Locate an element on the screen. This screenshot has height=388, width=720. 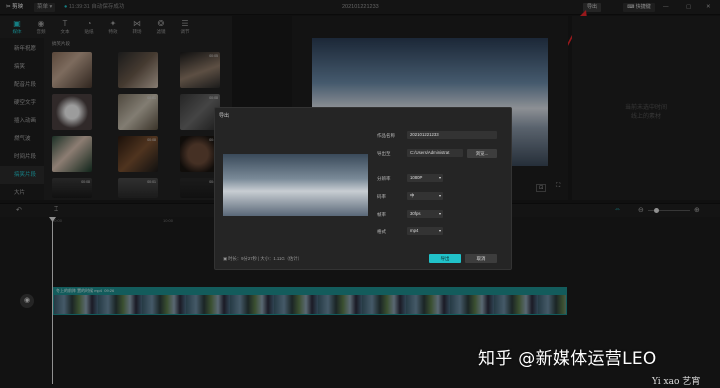
corner-logo: Yi xao 艺宵 is located at coordinates (676, 382).